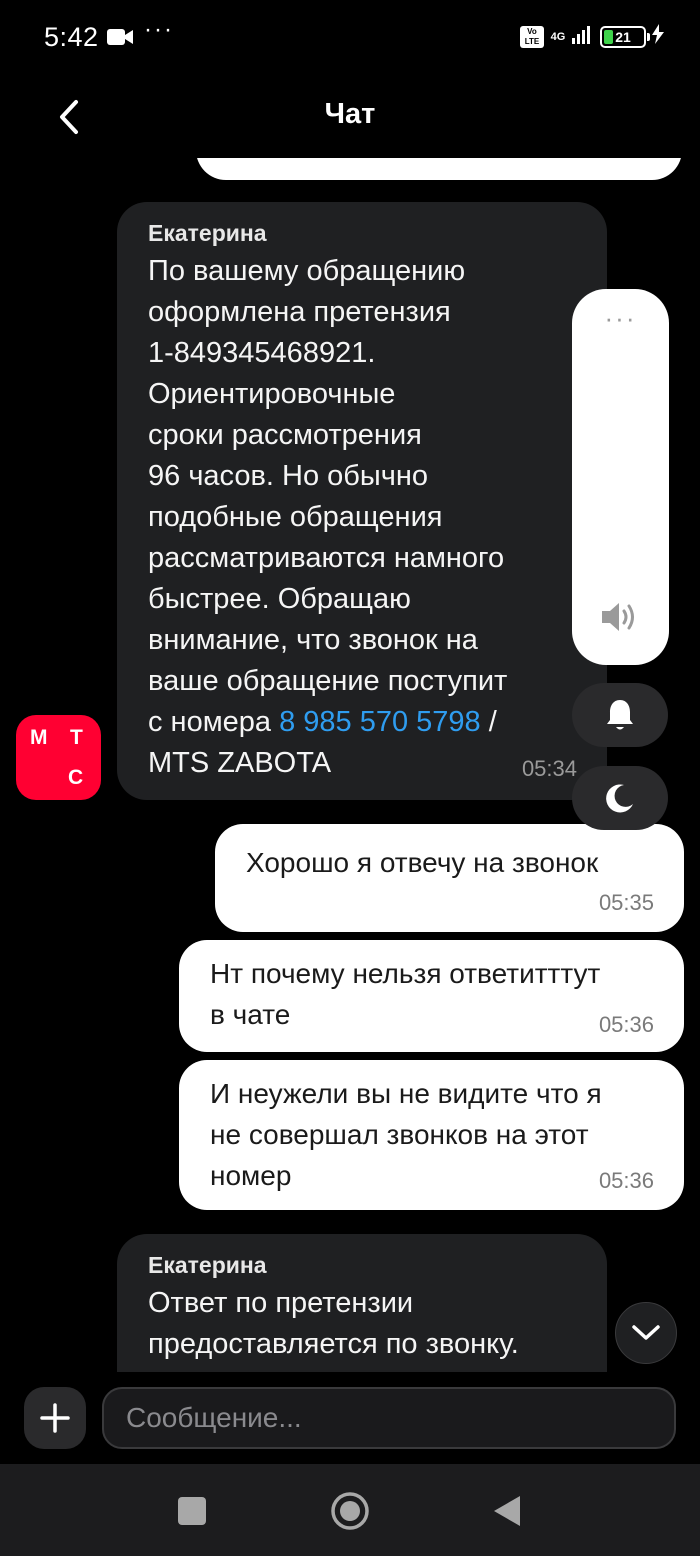 Image resolution: width=700 pixels, height=1556 pixels. I want to click on speaker-icon, so click(620, 619).